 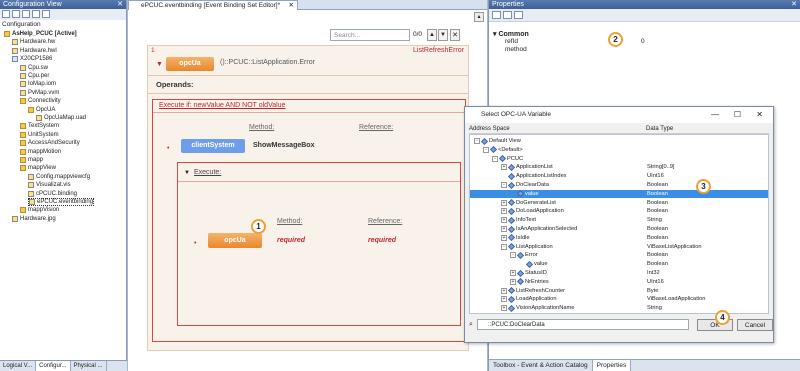 I want to click on action-badge: clientSystem, so click(x=213, y=146).